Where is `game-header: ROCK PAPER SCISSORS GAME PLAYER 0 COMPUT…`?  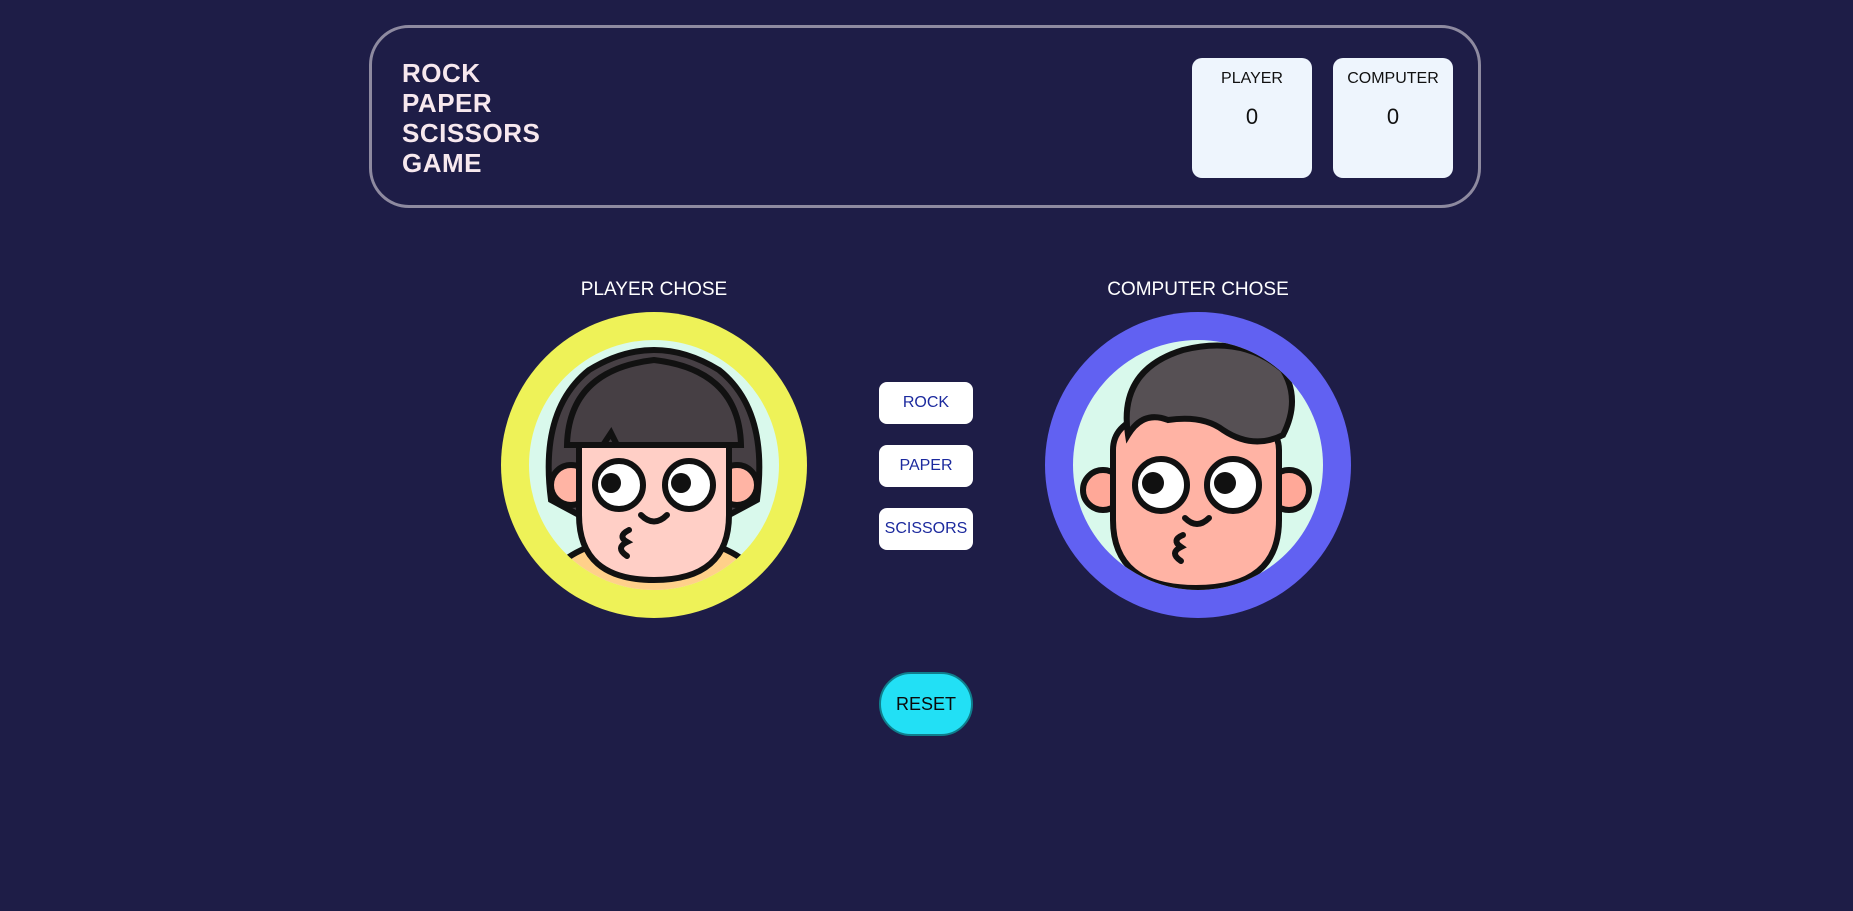
game-header: ROCK PAPER SCISSORS GAME PLAYER 0 COMPUT… is located at coordinates (925, 116).